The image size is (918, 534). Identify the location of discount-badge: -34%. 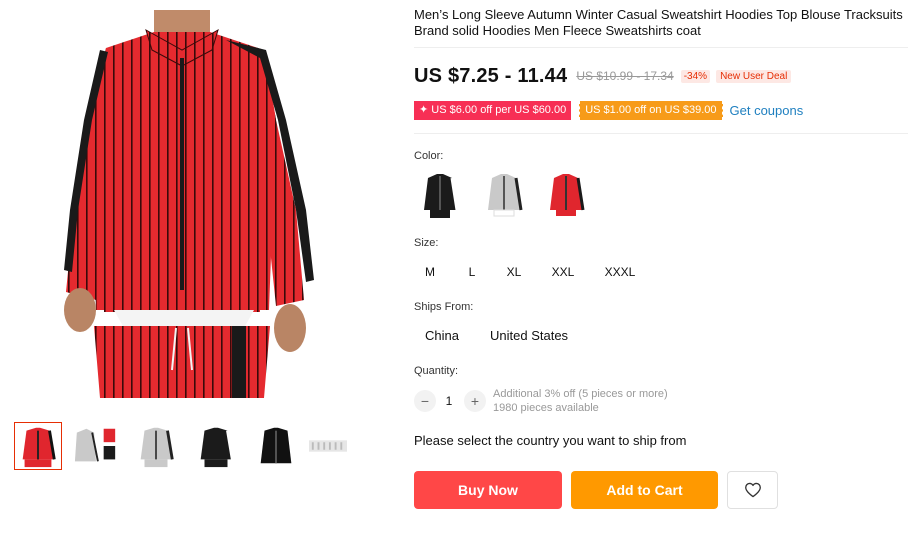
(695, 76).